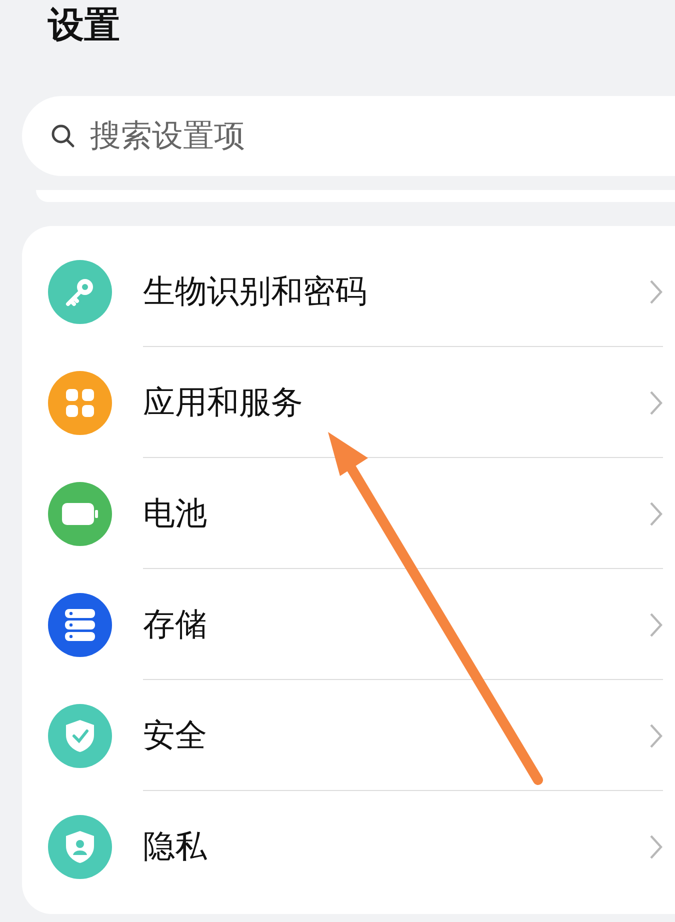  Describe the element at coordinates (80, 402) in the screenshot. I see `grid-icon` at that location.